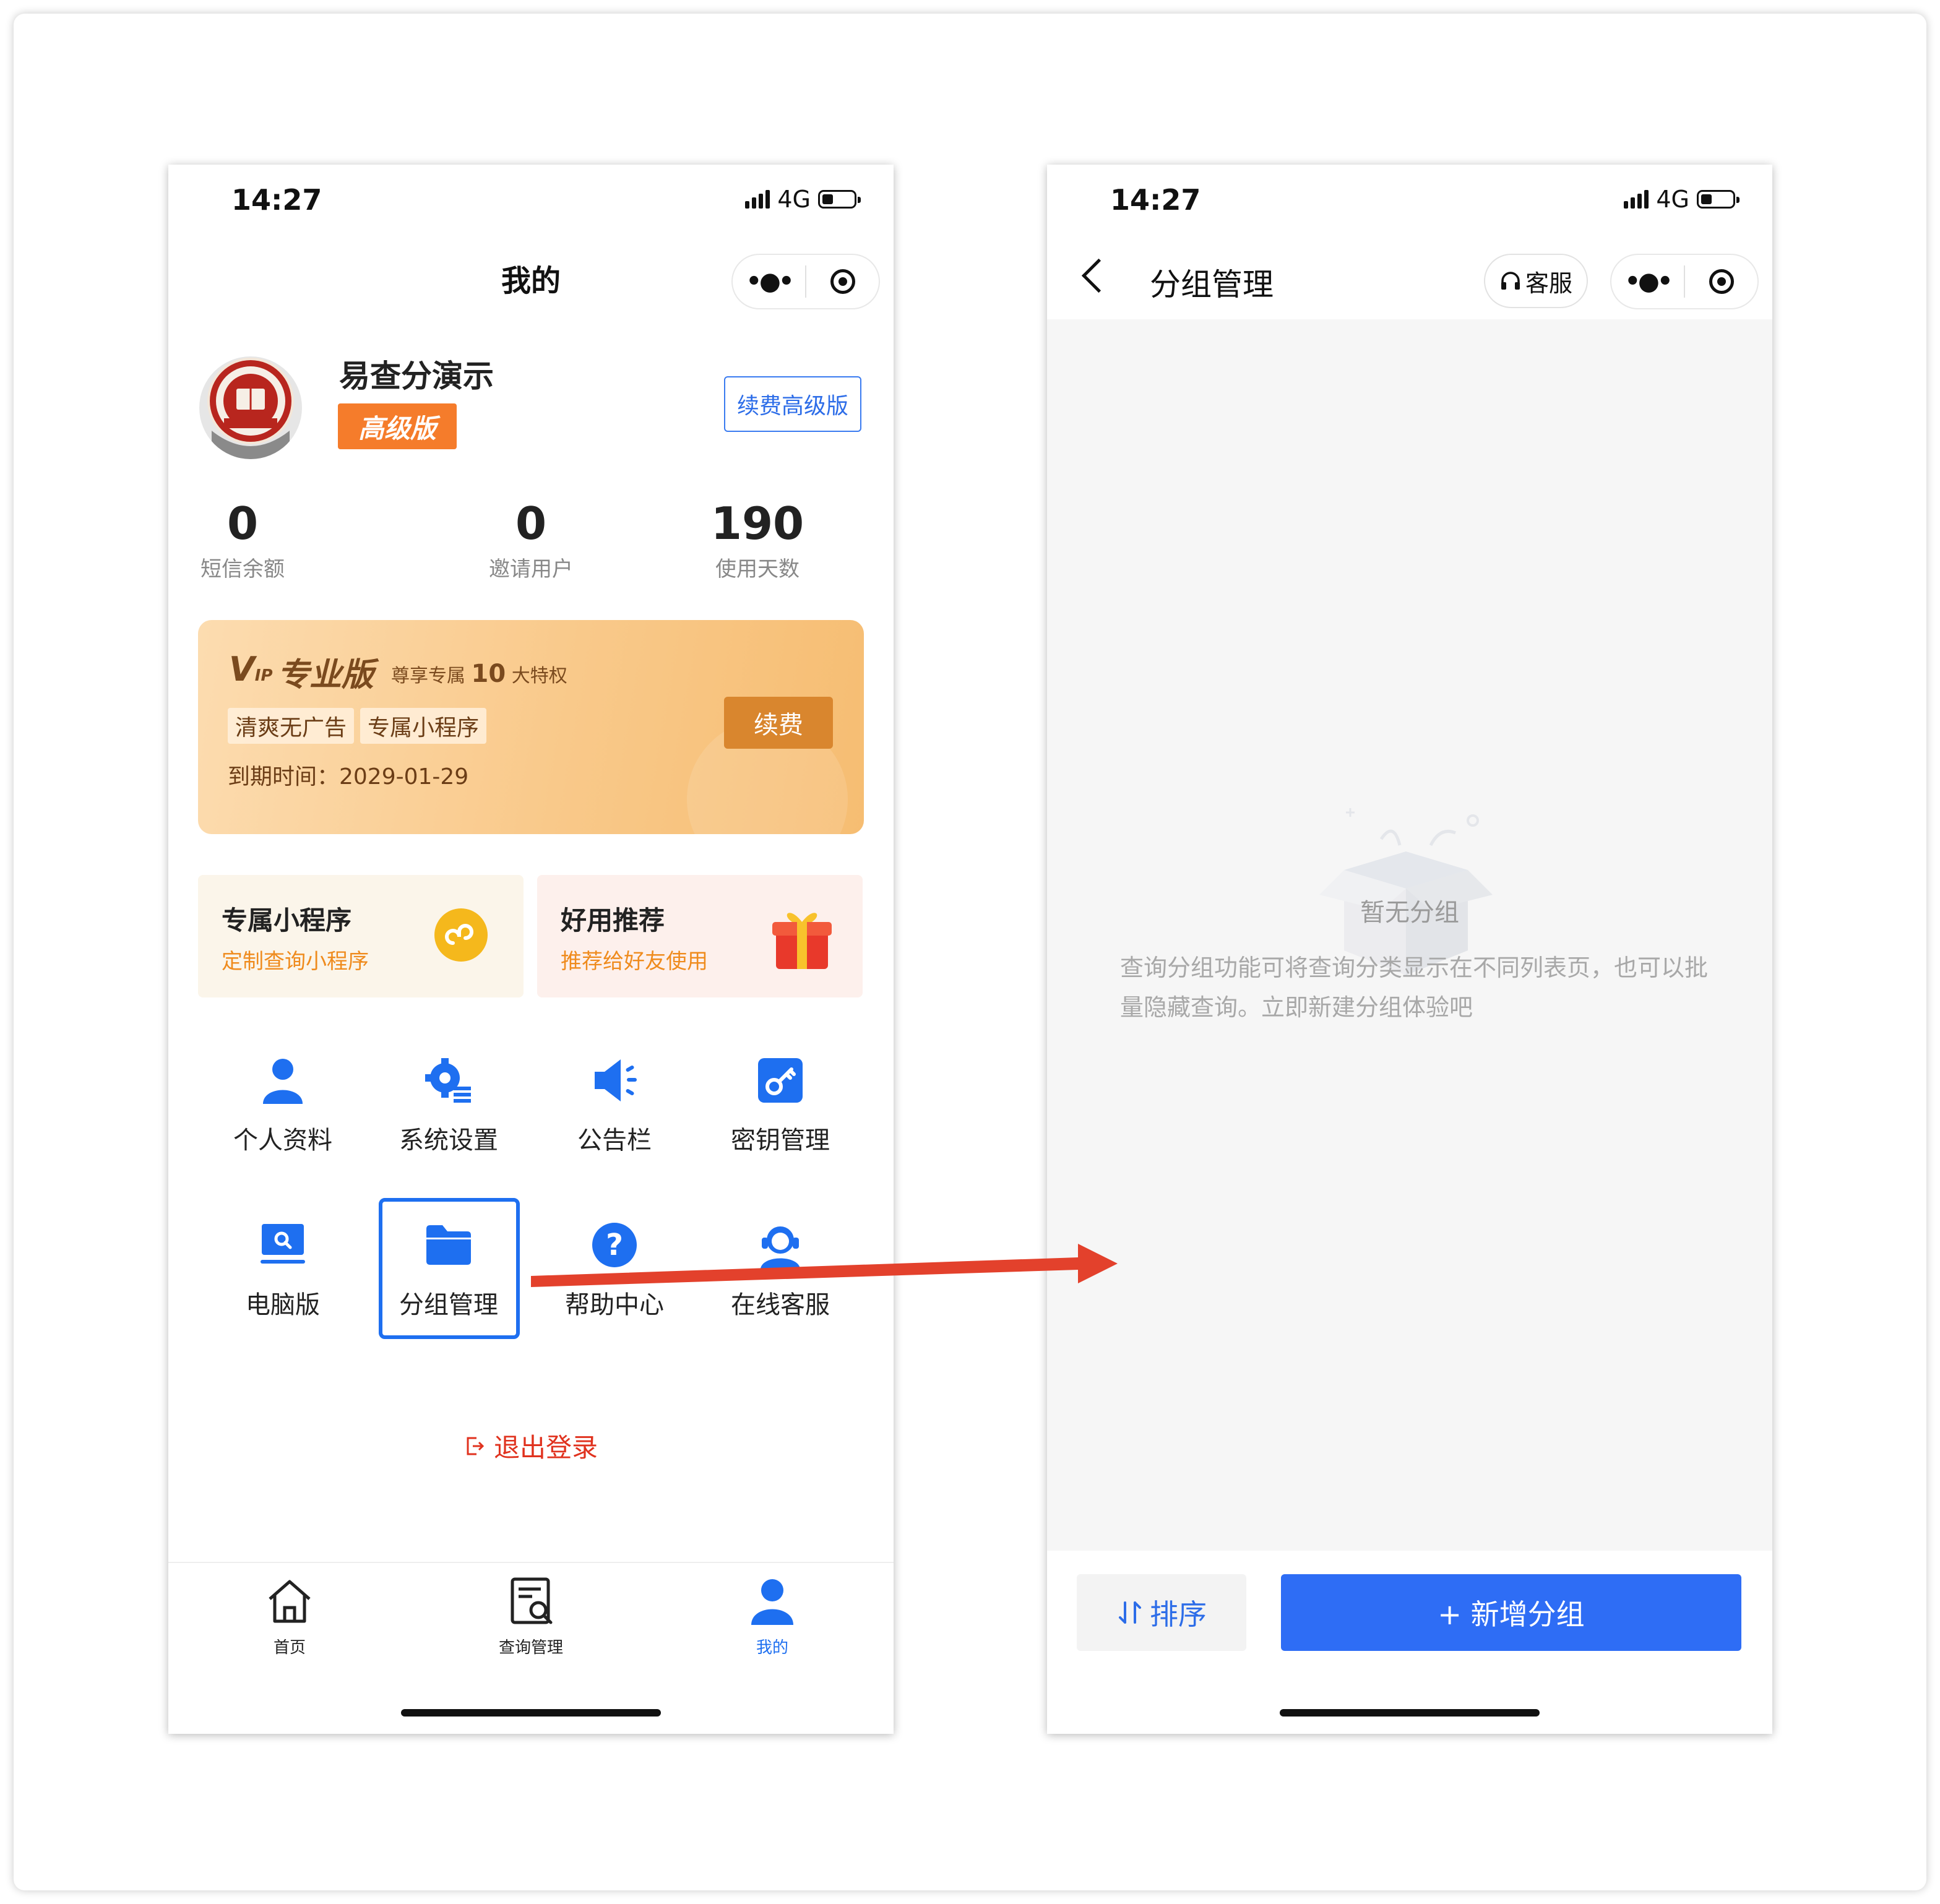  I want to click on tab-label: 首页, so click(290, 1648).